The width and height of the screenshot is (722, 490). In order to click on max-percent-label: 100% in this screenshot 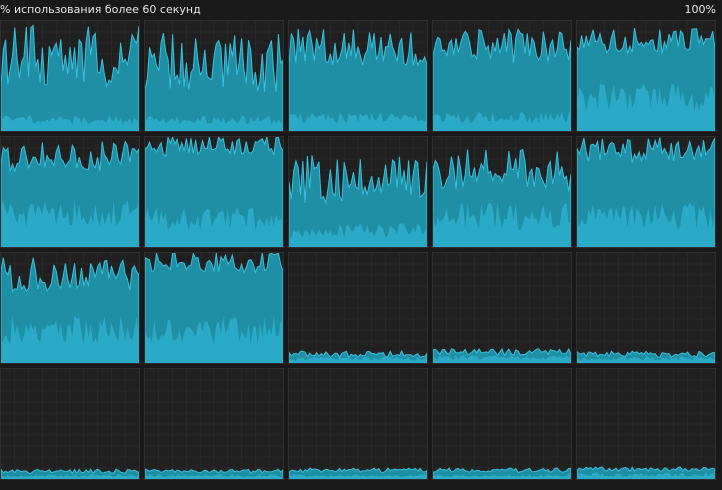, I will do `click(700, 9)`.